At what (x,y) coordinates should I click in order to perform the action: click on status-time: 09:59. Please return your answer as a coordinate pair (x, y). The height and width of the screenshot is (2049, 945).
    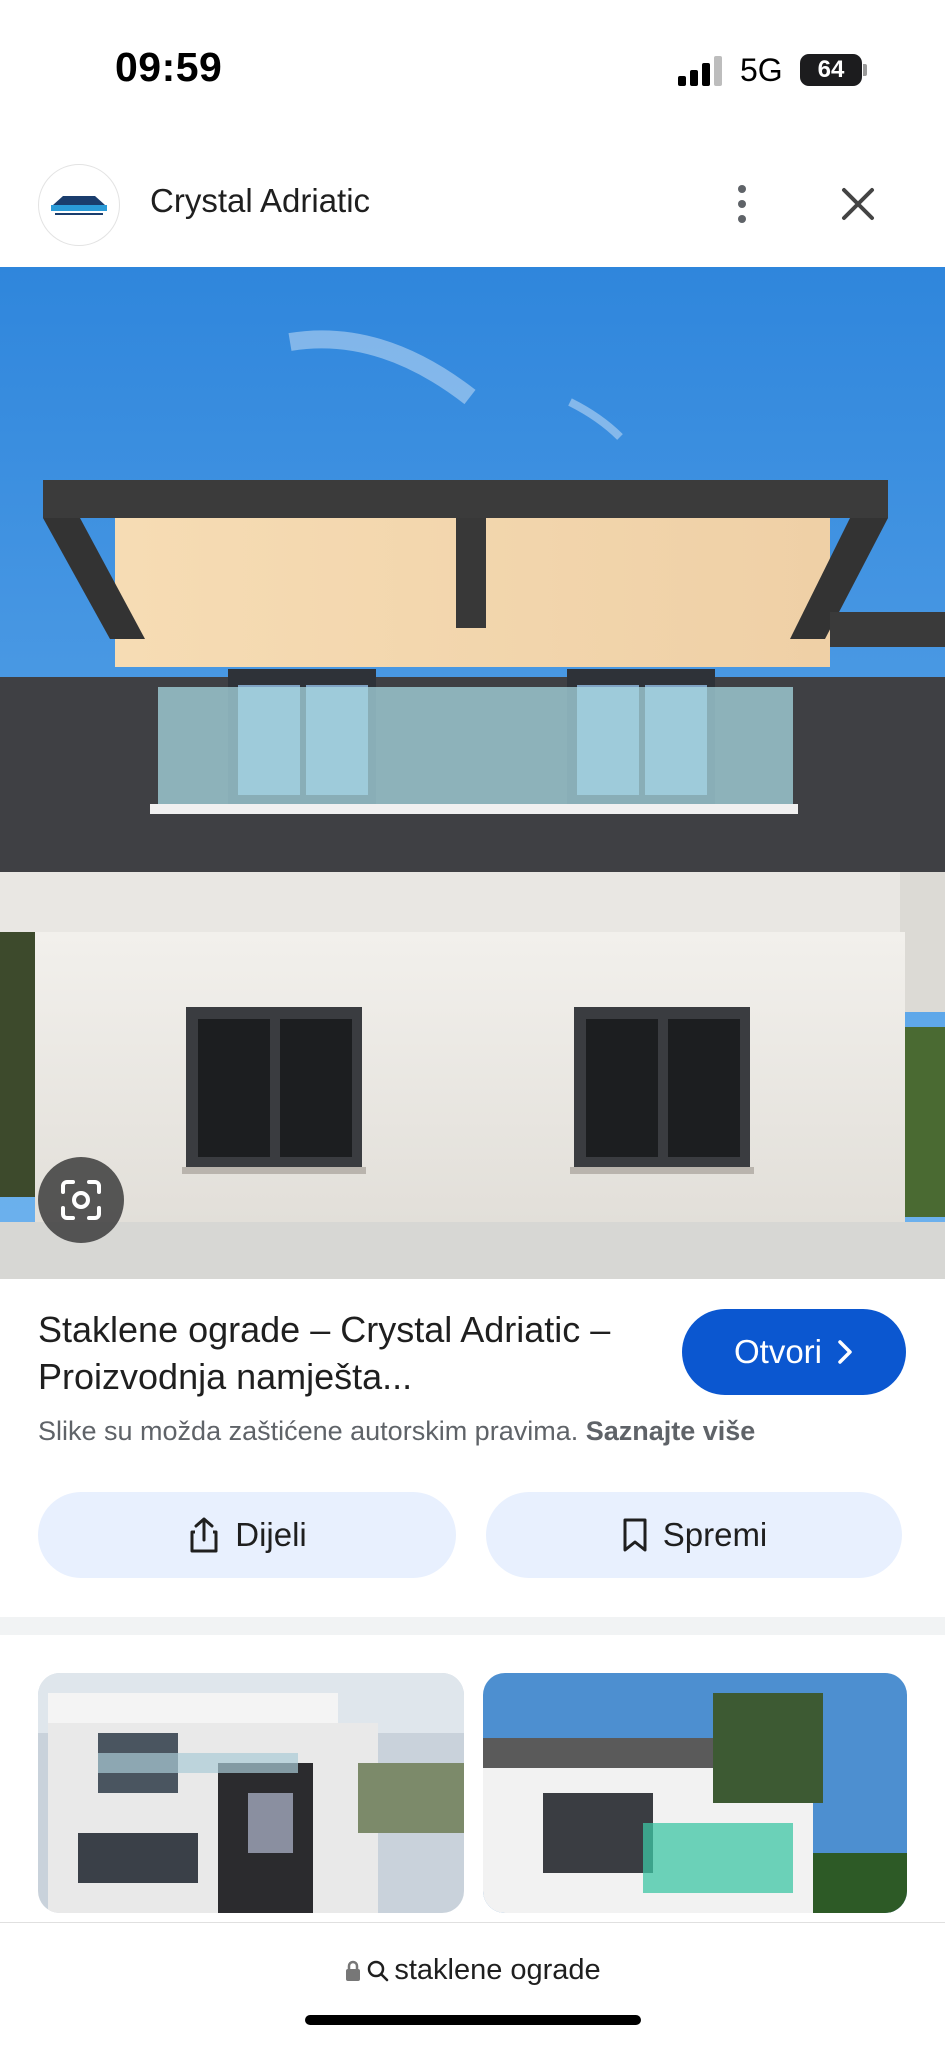
    Looking at the image, I should click on (169, 67).